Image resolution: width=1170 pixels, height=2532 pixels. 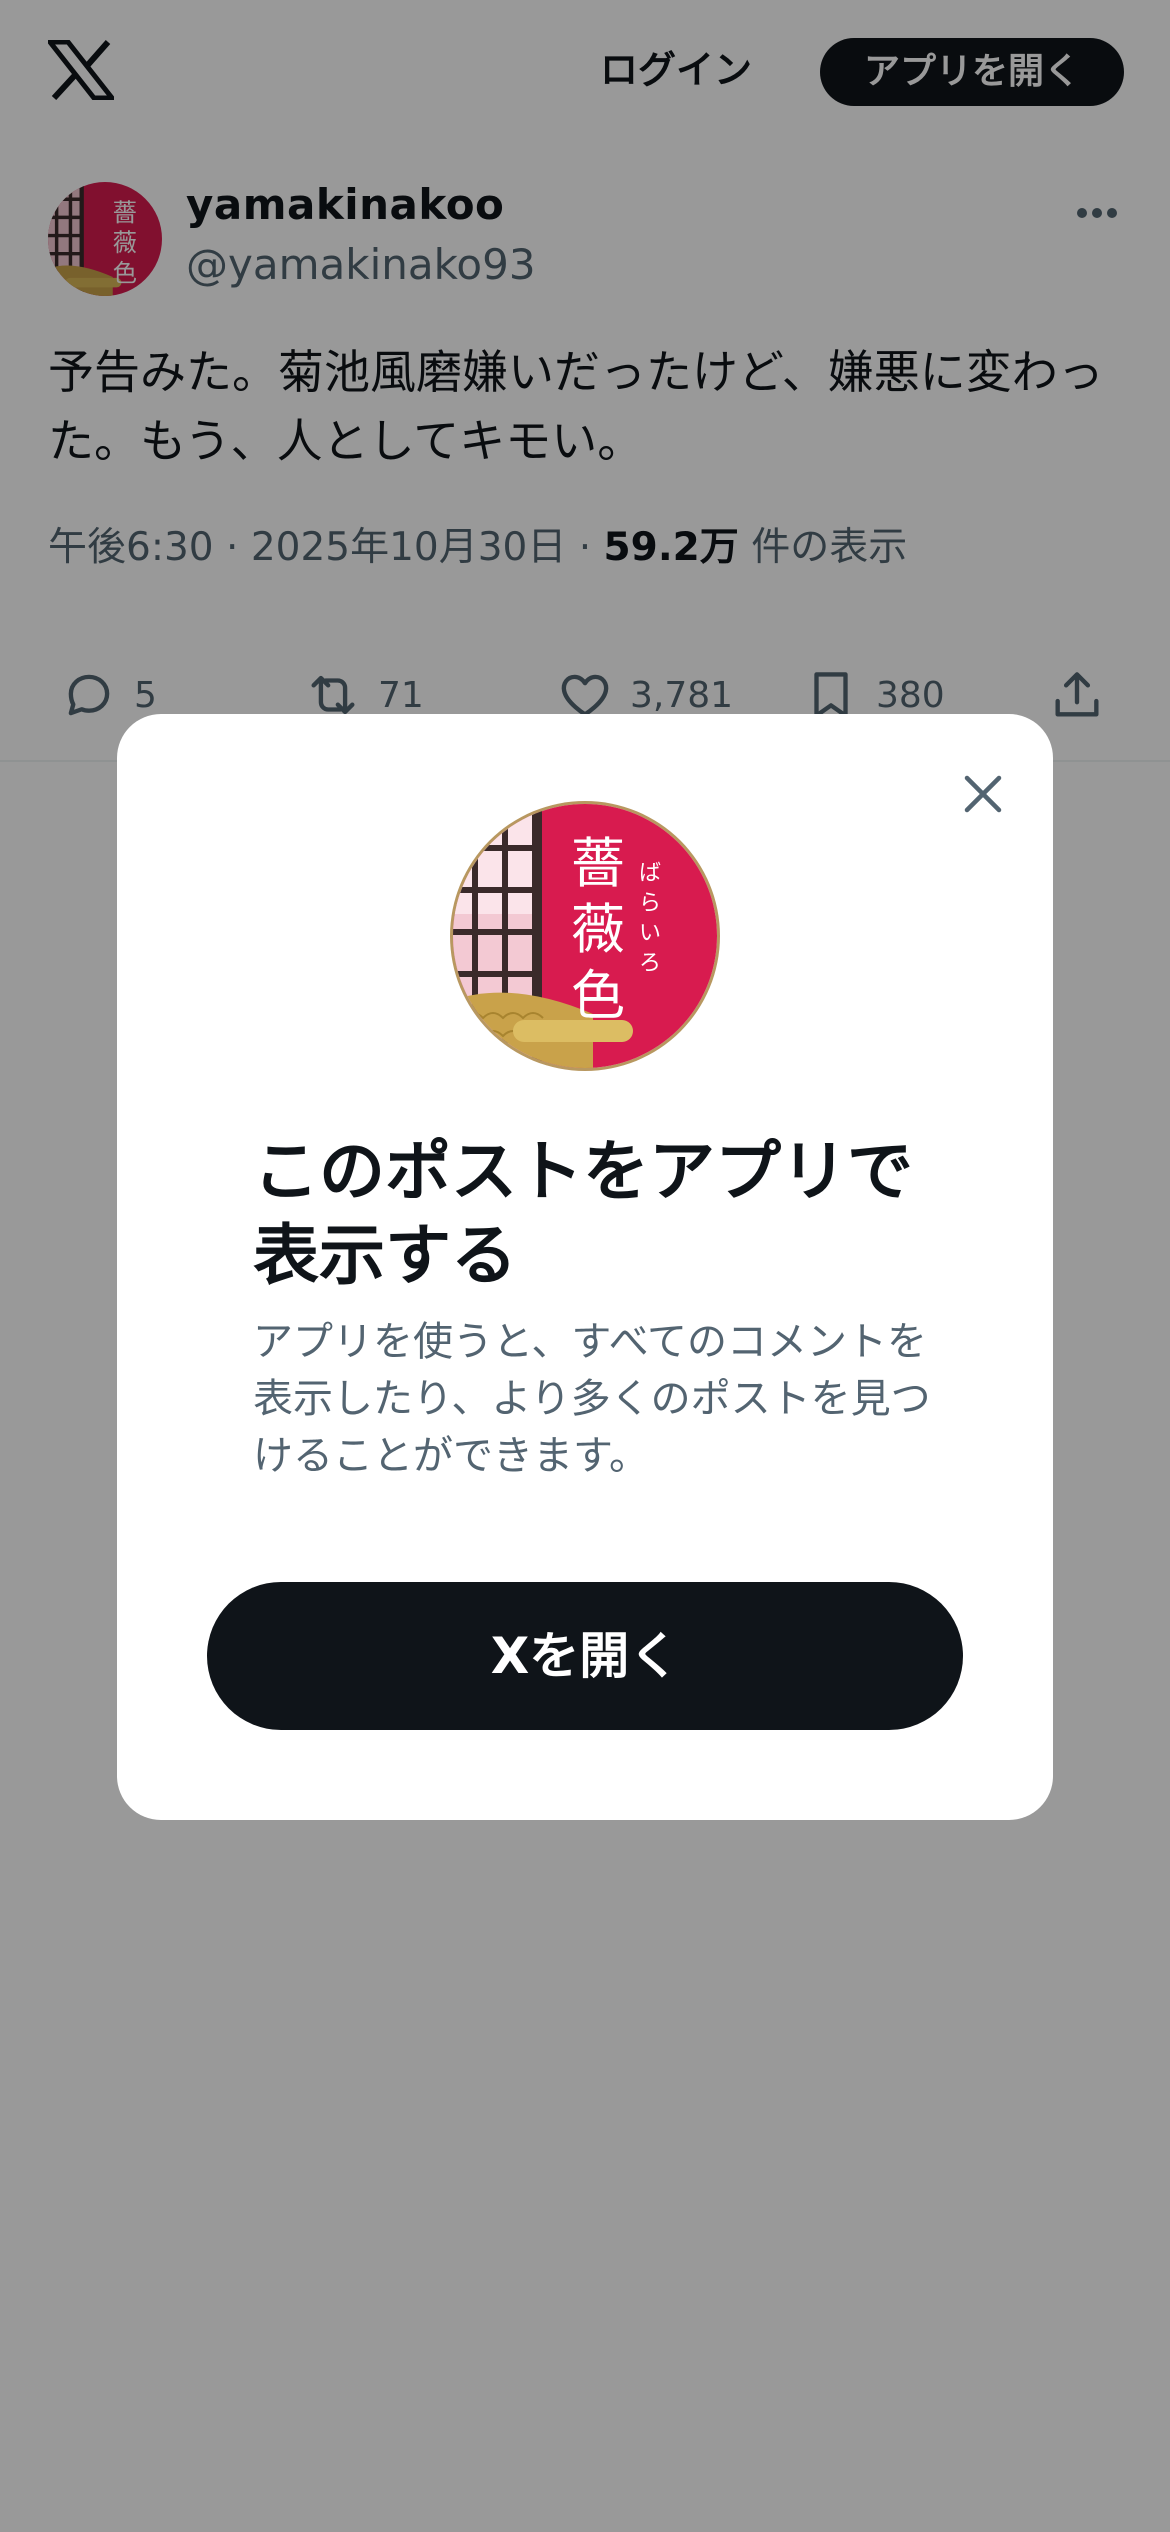 I want to click on dialog-avatar-char-2: 薇, so click(x=598, y=929).